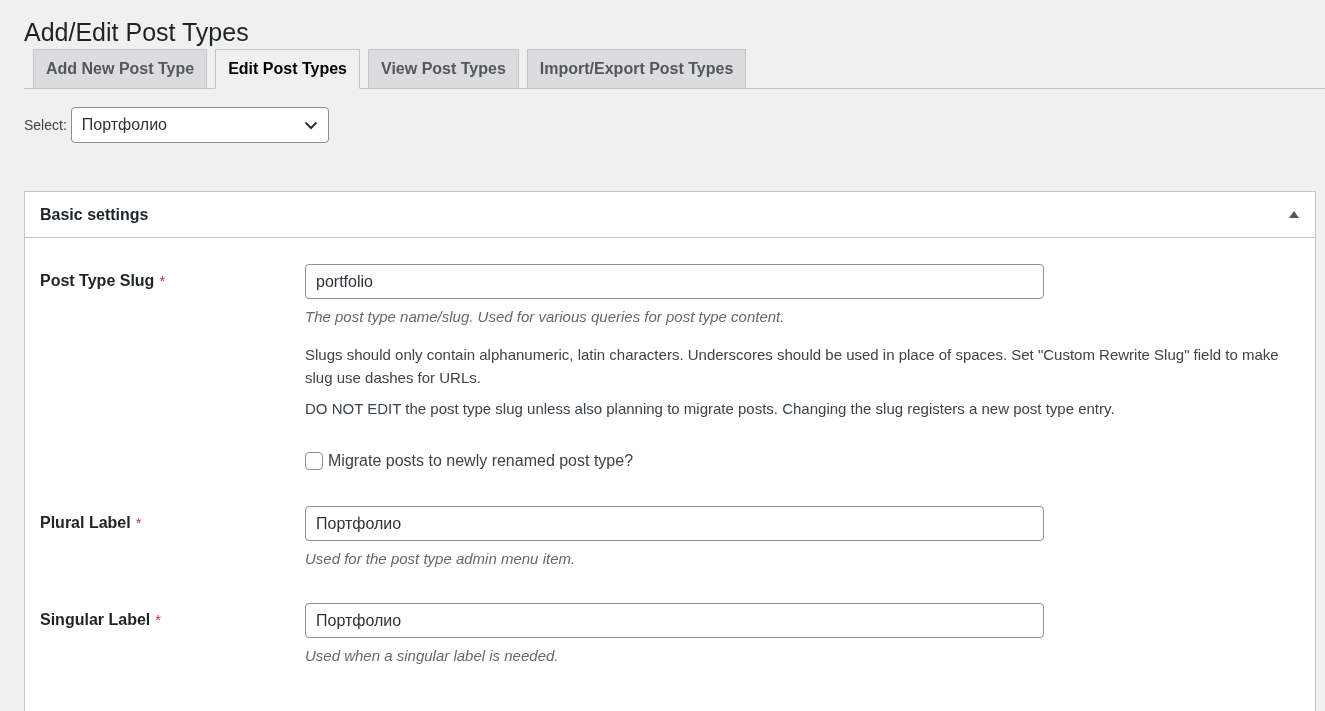  Describe the element at coordinates (1294, 214) in the screenshot. I see `collapse-triangle-icon` at that location.